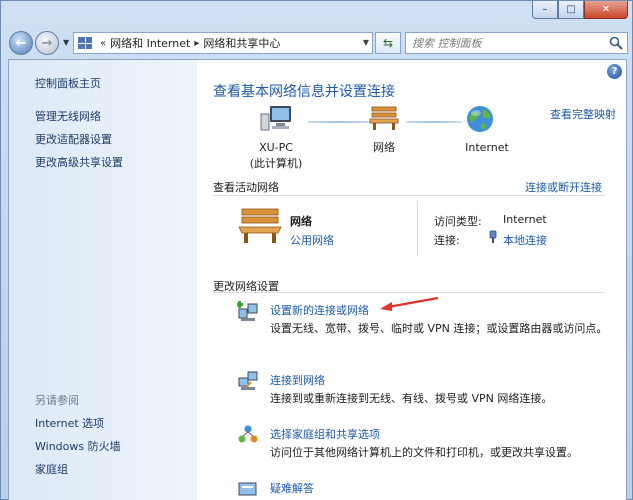 The height and width of the screenshot is (500, 633). Describe the element at coordinates (319, 310) in the screenshot. I see `setup-new-connection-link: 设置新的连接或网络` at that location.